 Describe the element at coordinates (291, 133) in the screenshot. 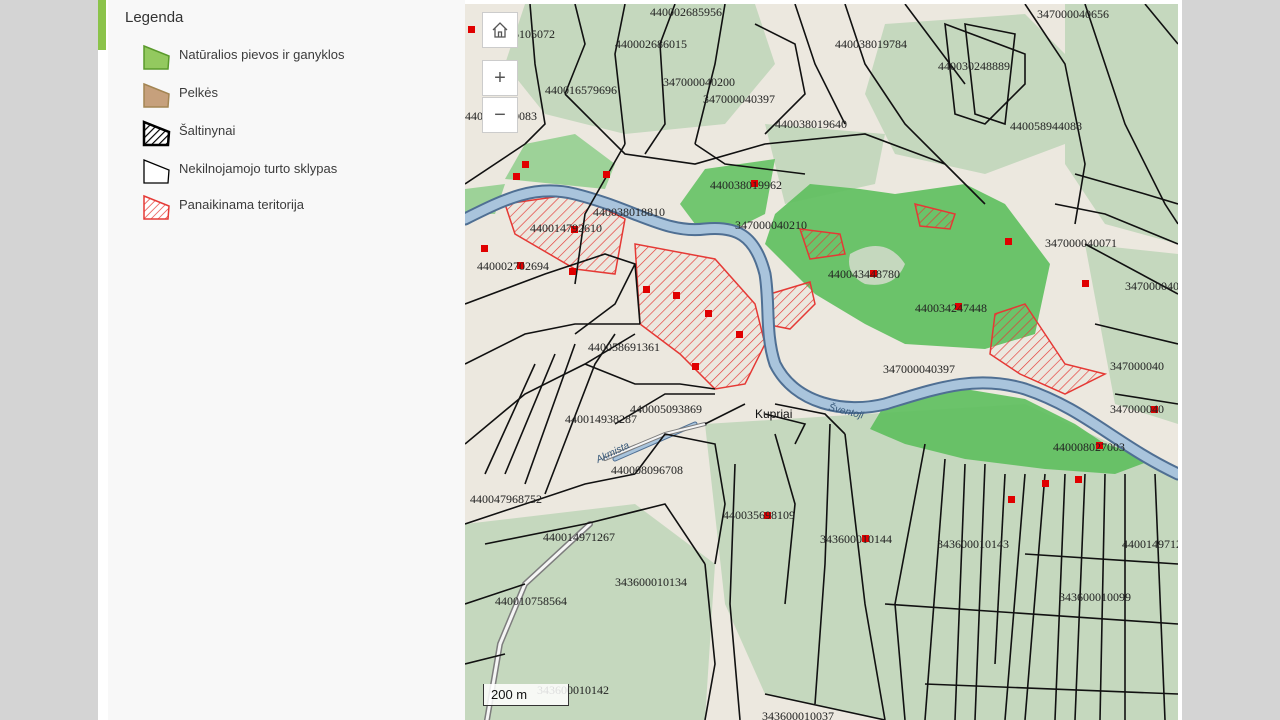

I see `legend-item-spring: Šaltinynai` at that location.